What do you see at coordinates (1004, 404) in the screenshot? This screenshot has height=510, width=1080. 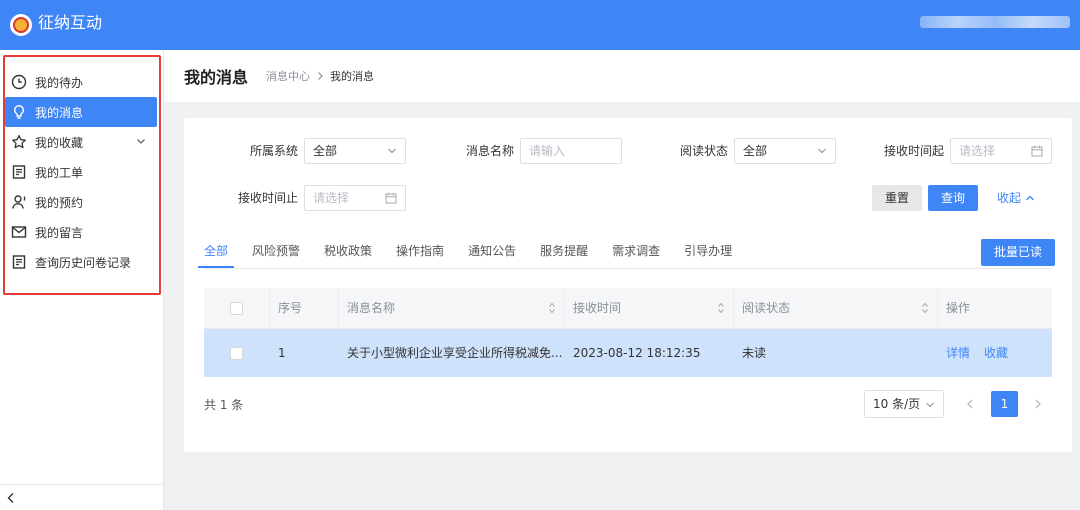 I see `page-number-current: 1` at bounding box center [1004, 404].